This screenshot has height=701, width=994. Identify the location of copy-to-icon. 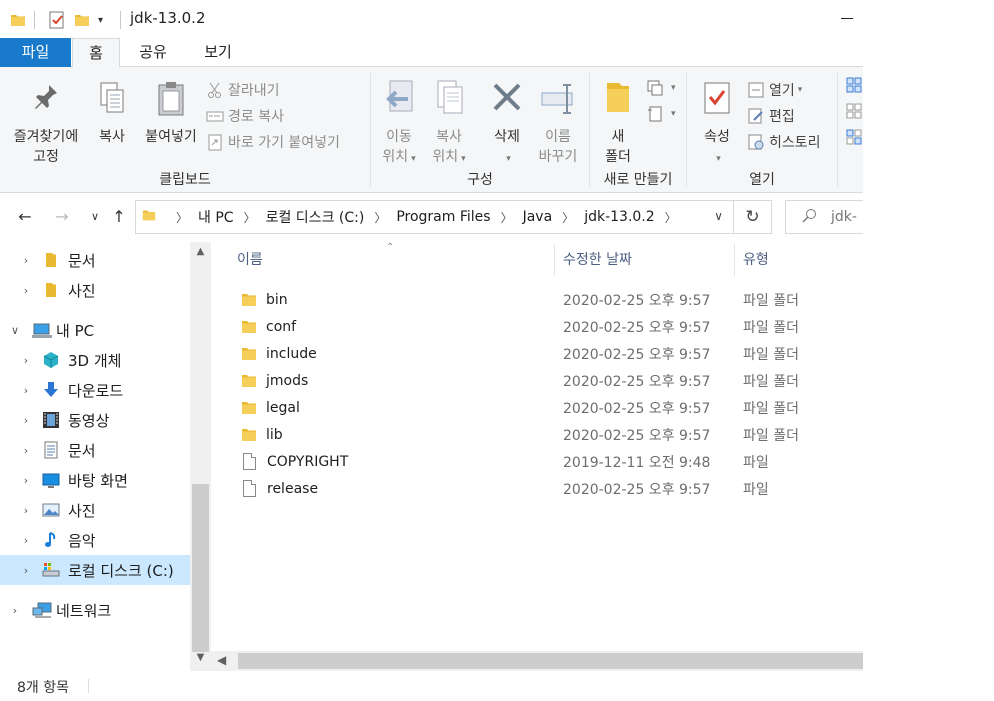
(449, 101).